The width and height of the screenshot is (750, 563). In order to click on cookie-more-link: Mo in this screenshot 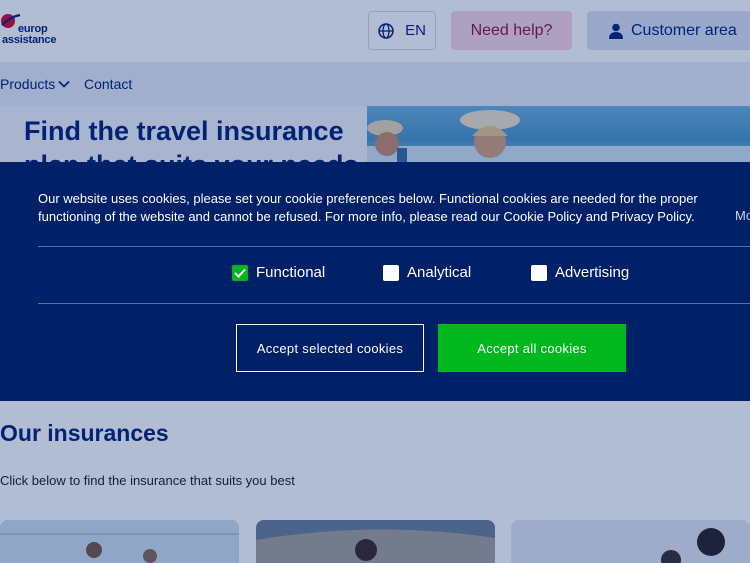, I will do `click(742, 215)`.